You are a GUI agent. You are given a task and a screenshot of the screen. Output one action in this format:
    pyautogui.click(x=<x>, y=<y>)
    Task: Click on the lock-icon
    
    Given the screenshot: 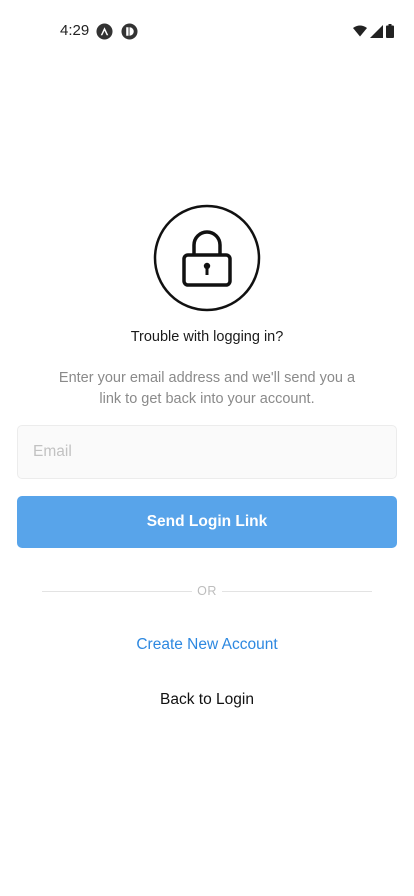 What is the action you would take?
    pyautogui.click(x=207, y=258)
    